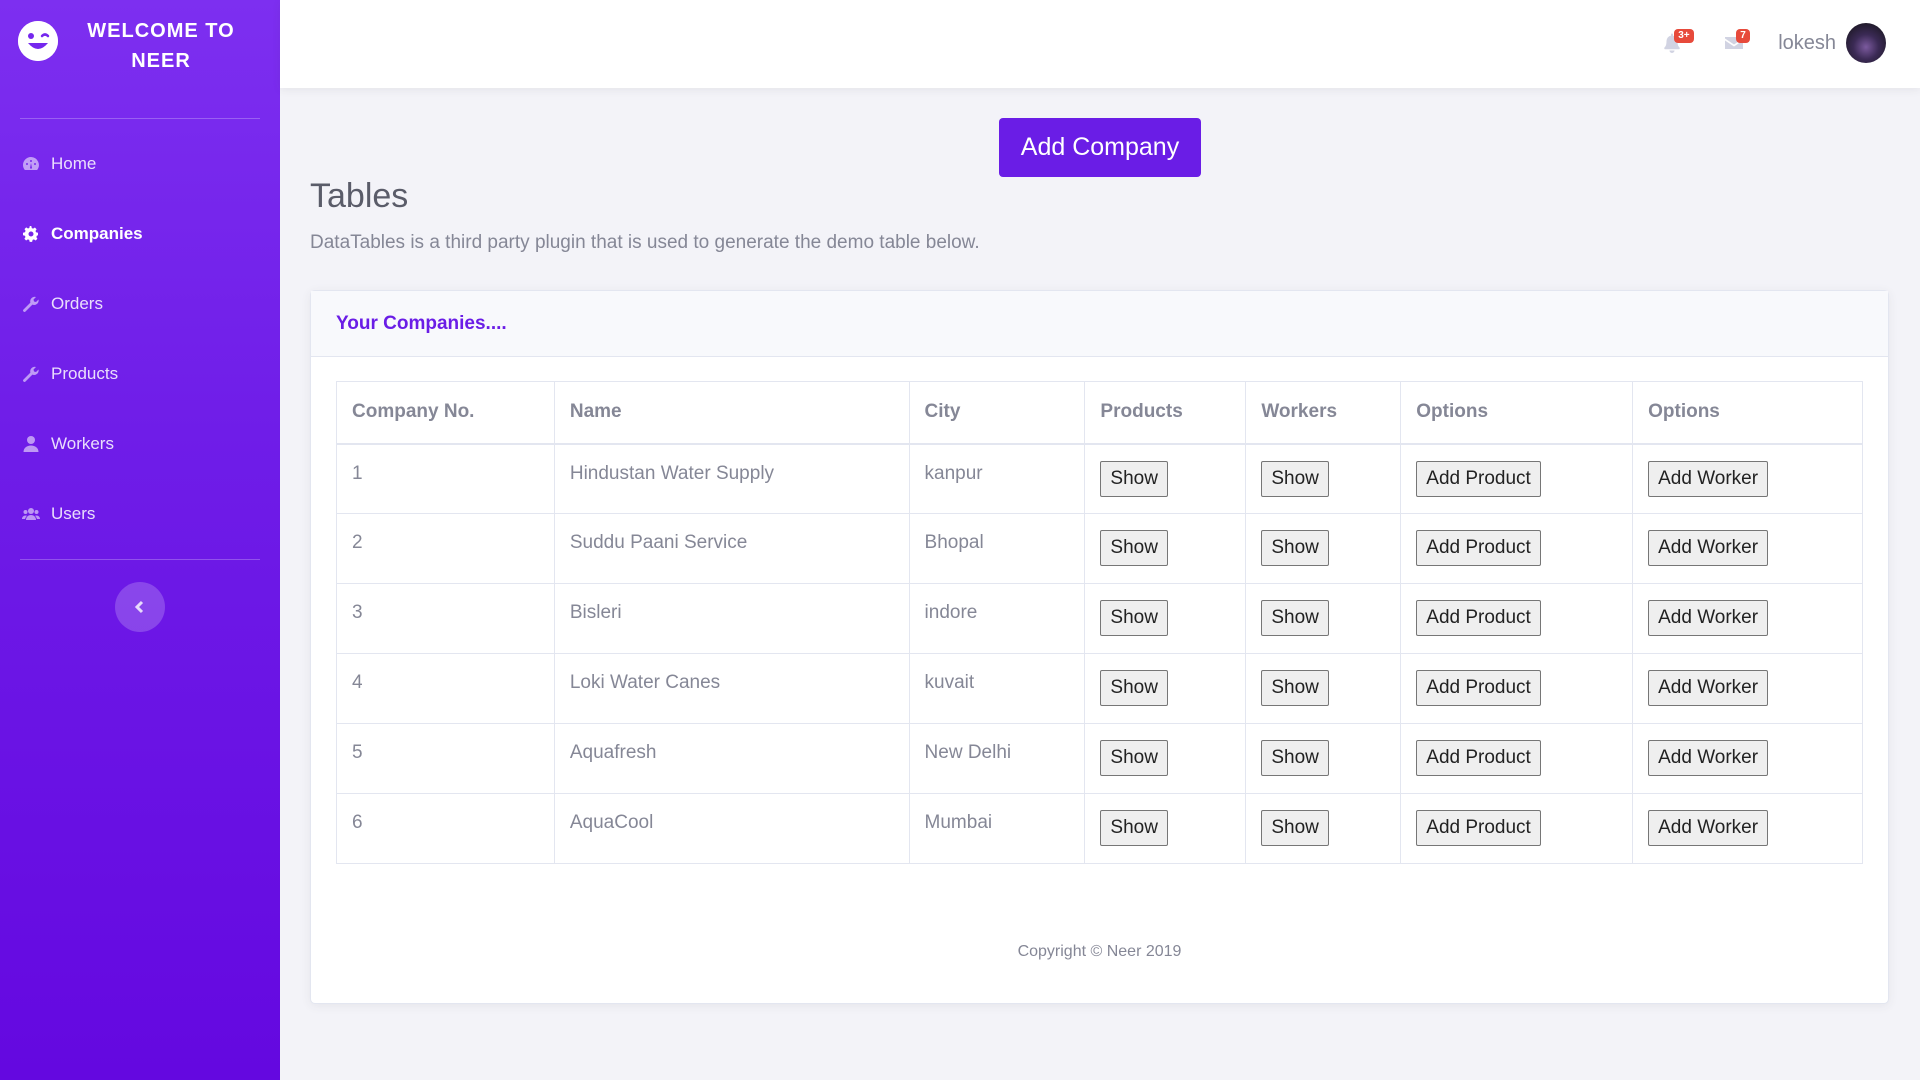 The height and width of the screenshot is (1080, 1920). What do you see at coordinates (731, 758) in the screenshot?
I see `company-name: Aquafresh` at bounding box center [731, 758].